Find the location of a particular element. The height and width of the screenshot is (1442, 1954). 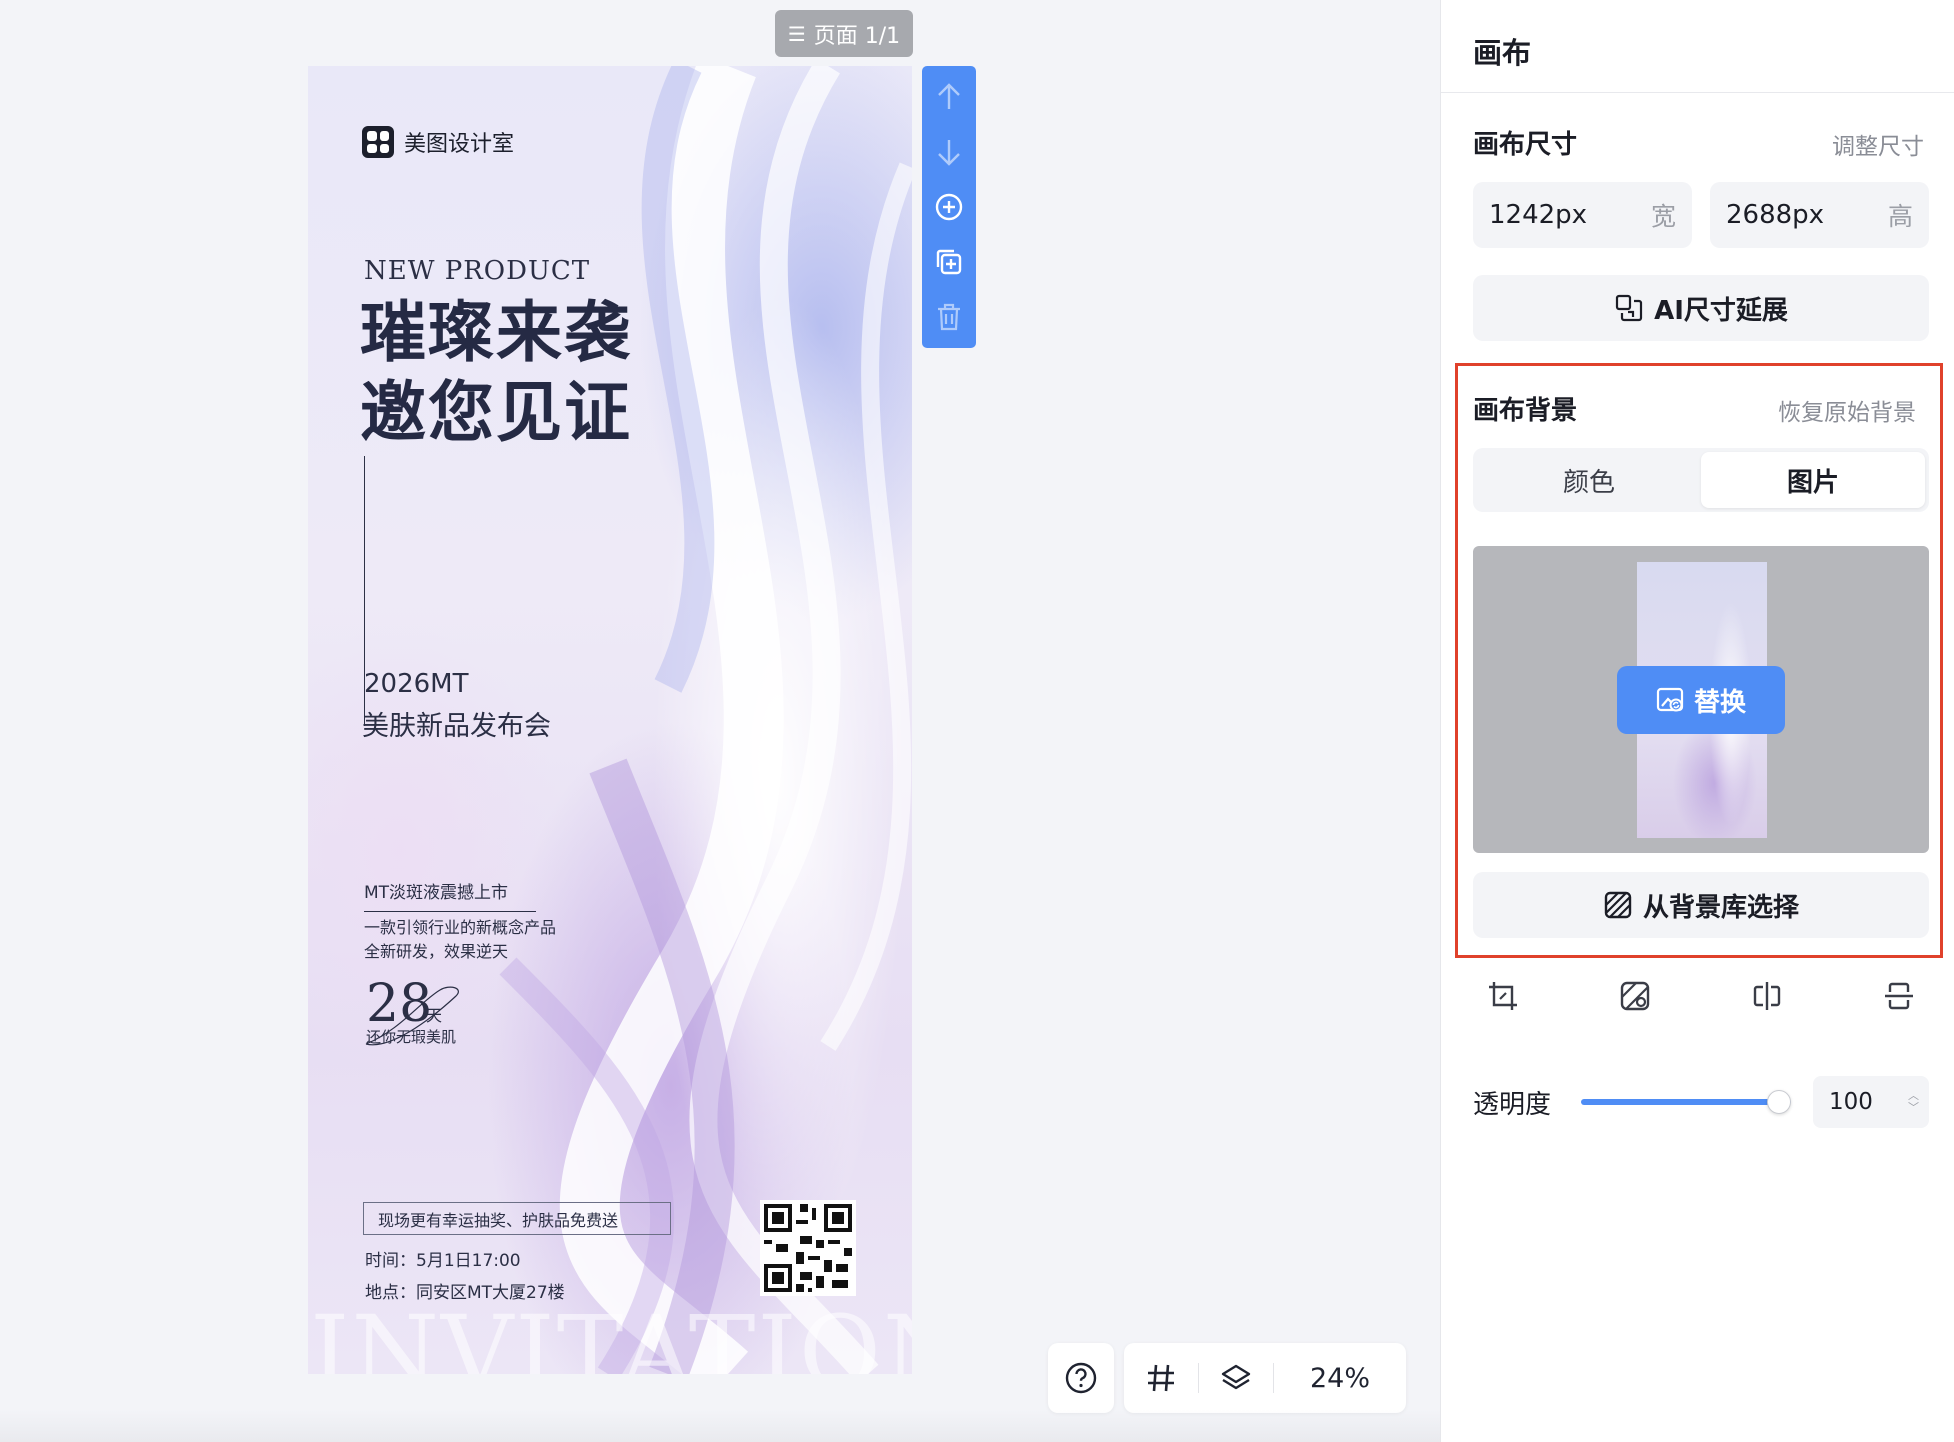

meitu-logo-icon is located at coordinates (378, 142).